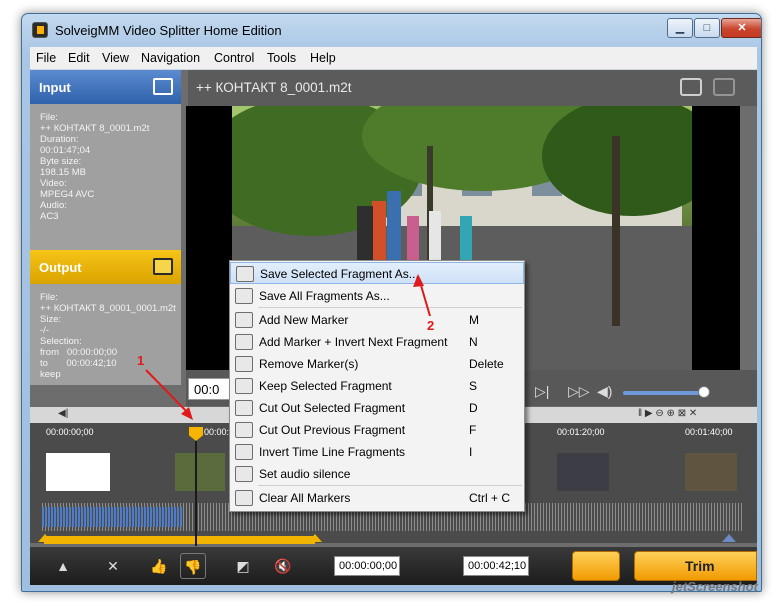  What do you see at coordinates (715, 586) in the screenshot?
I see `watermark: jetScreenshot` at bounding box center [715, 586].